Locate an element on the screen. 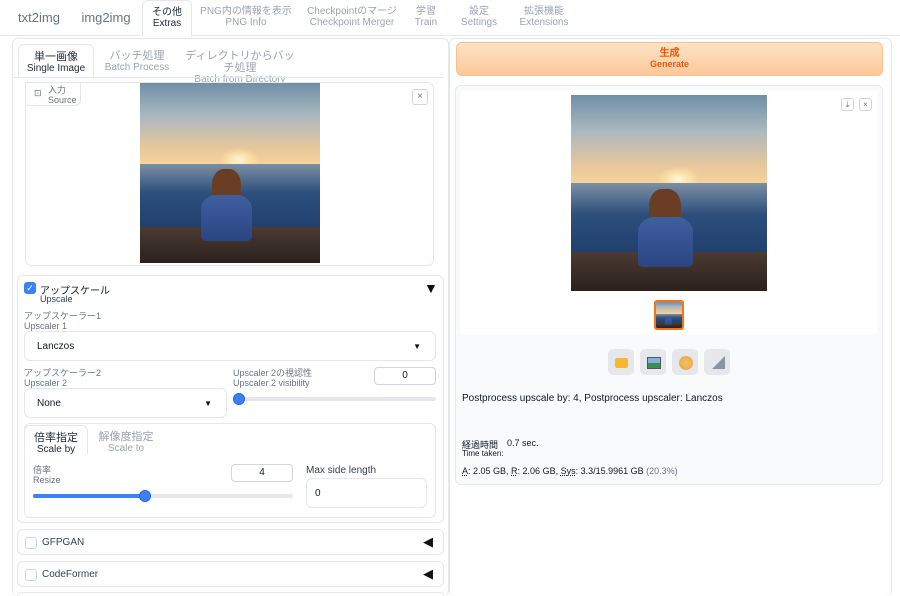 This screenshot has height=596, width=900. upscaler2-label-en: Upscaler 2 is located at coordinates (46, 383).